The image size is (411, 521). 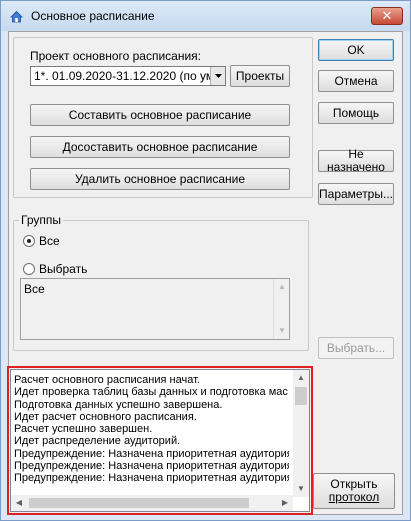 I want to click on open-log-button: Открыть протокол, so click(x=354, y=491).